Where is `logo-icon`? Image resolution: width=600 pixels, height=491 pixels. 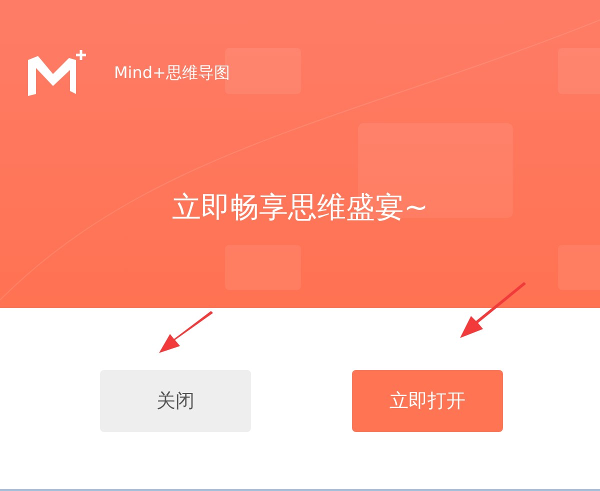 logo-icon is located at coordinates (58, 73).